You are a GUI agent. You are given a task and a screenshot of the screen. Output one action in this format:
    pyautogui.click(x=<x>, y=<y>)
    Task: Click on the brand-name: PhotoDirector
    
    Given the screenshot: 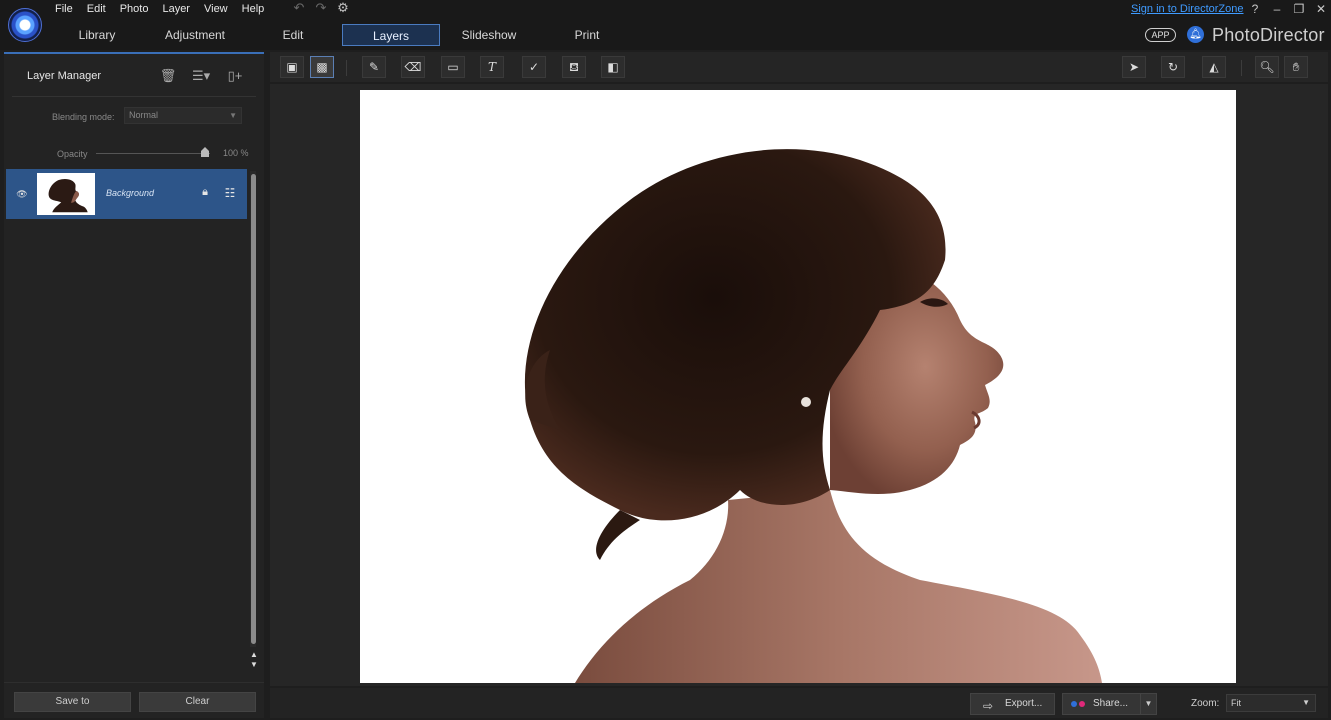 What is the action you would take?
    pyautogui.click(x=1268, y=35)
    